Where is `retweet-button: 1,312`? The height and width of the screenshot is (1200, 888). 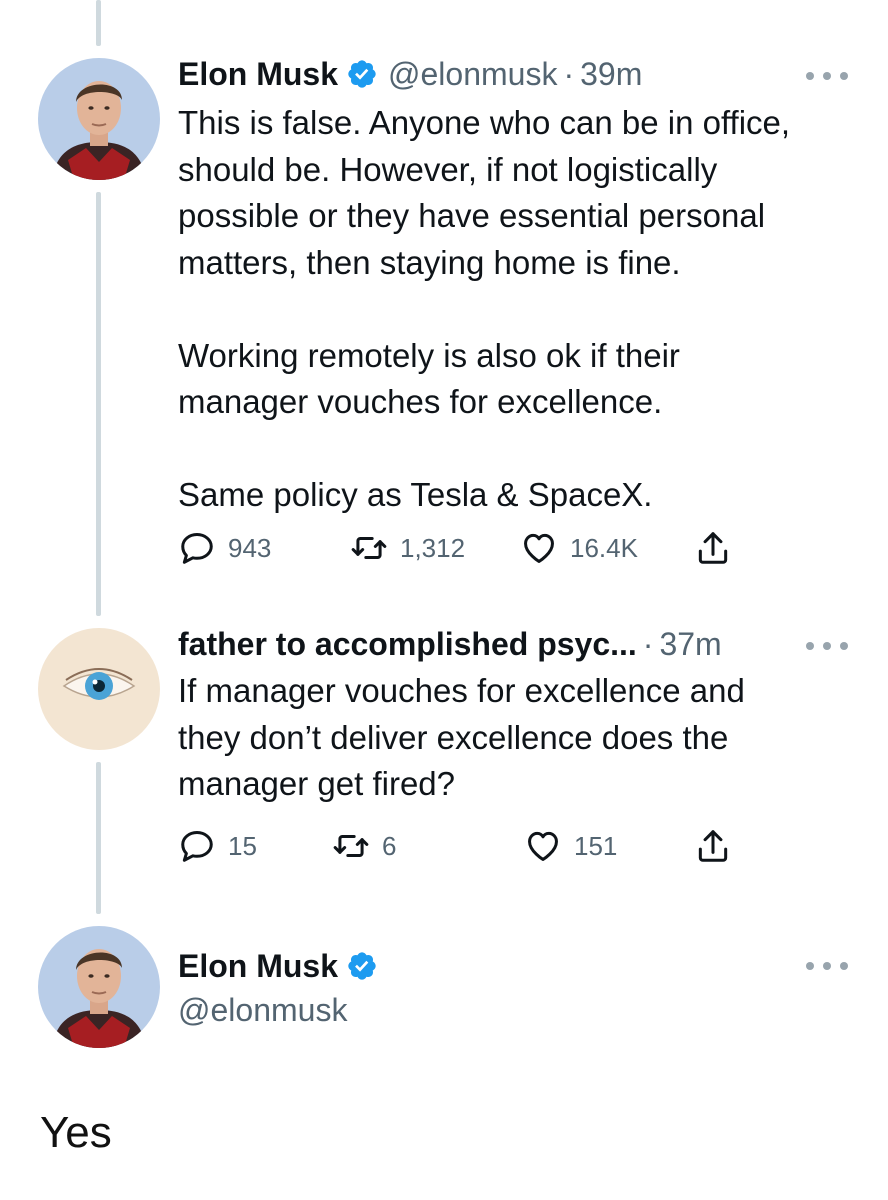 retweet-button: 1,312 is located at coordinates (407, 548).